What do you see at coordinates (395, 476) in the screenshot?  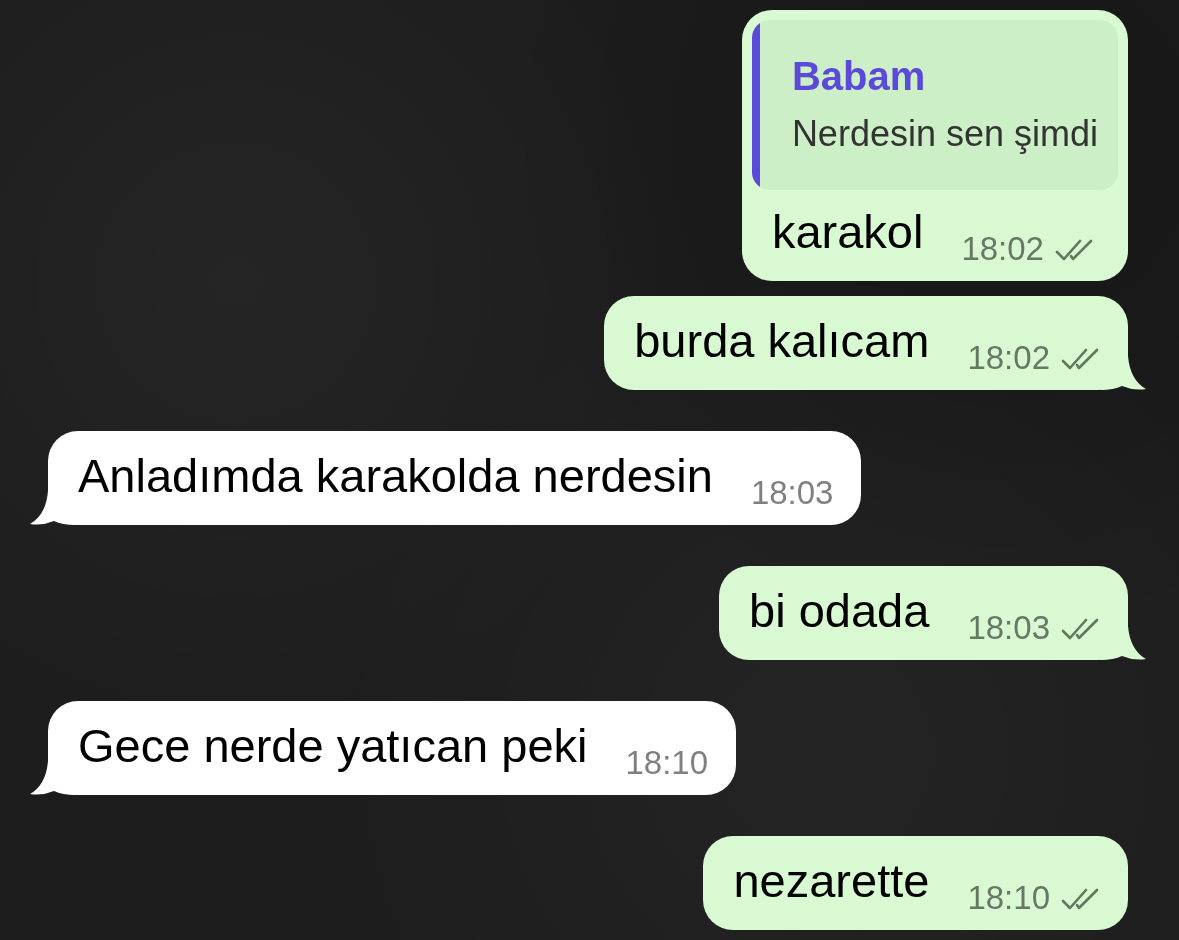 I see `message-text: Anladımda karakolda nerdesin` at bounding box center [395, 476].